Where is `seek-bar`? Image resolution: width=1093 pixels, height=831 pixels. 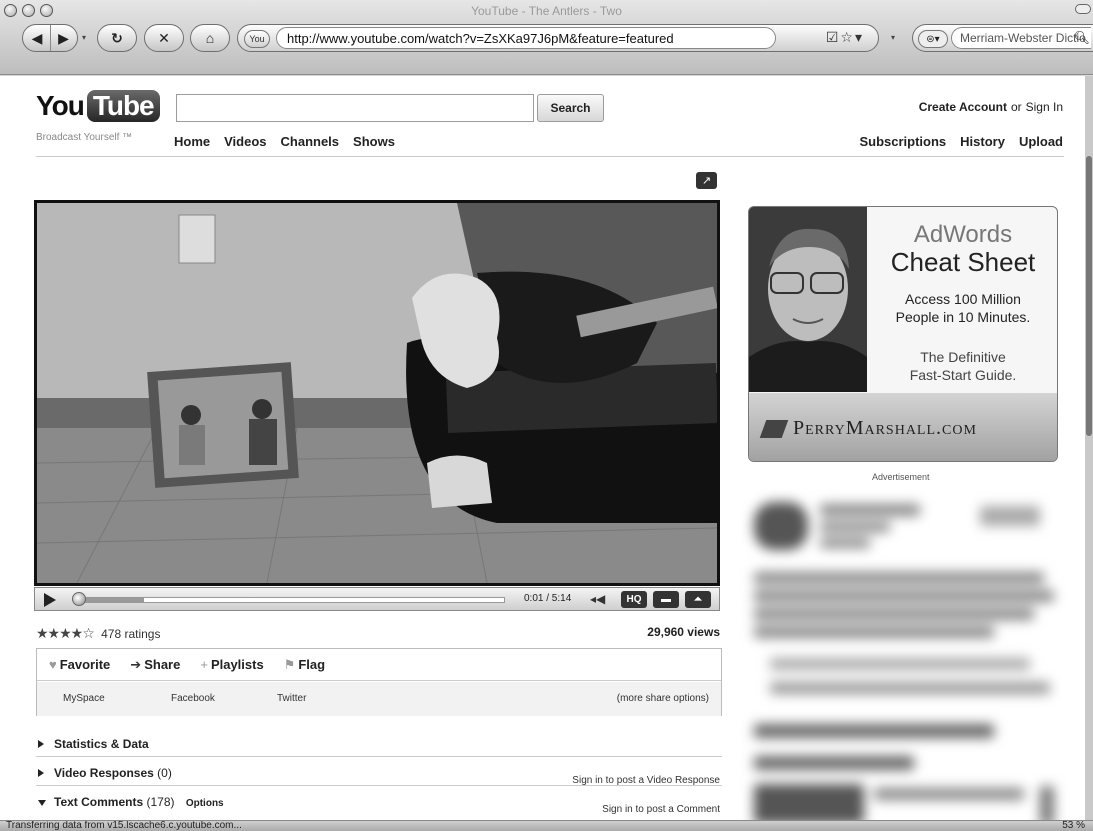 seek-bar is located at coordinates (290, 600).